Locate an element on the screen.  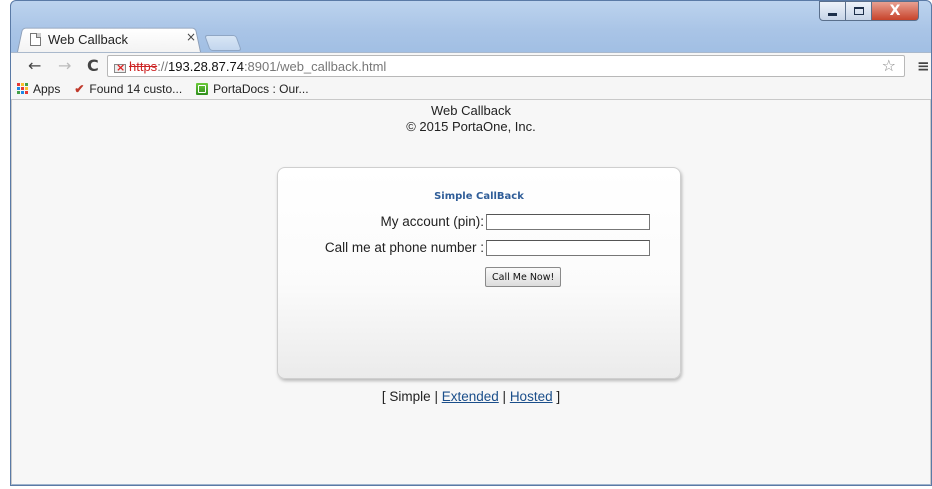
bookmark-star-icon: ☆ is located at coordinates (889, 65).